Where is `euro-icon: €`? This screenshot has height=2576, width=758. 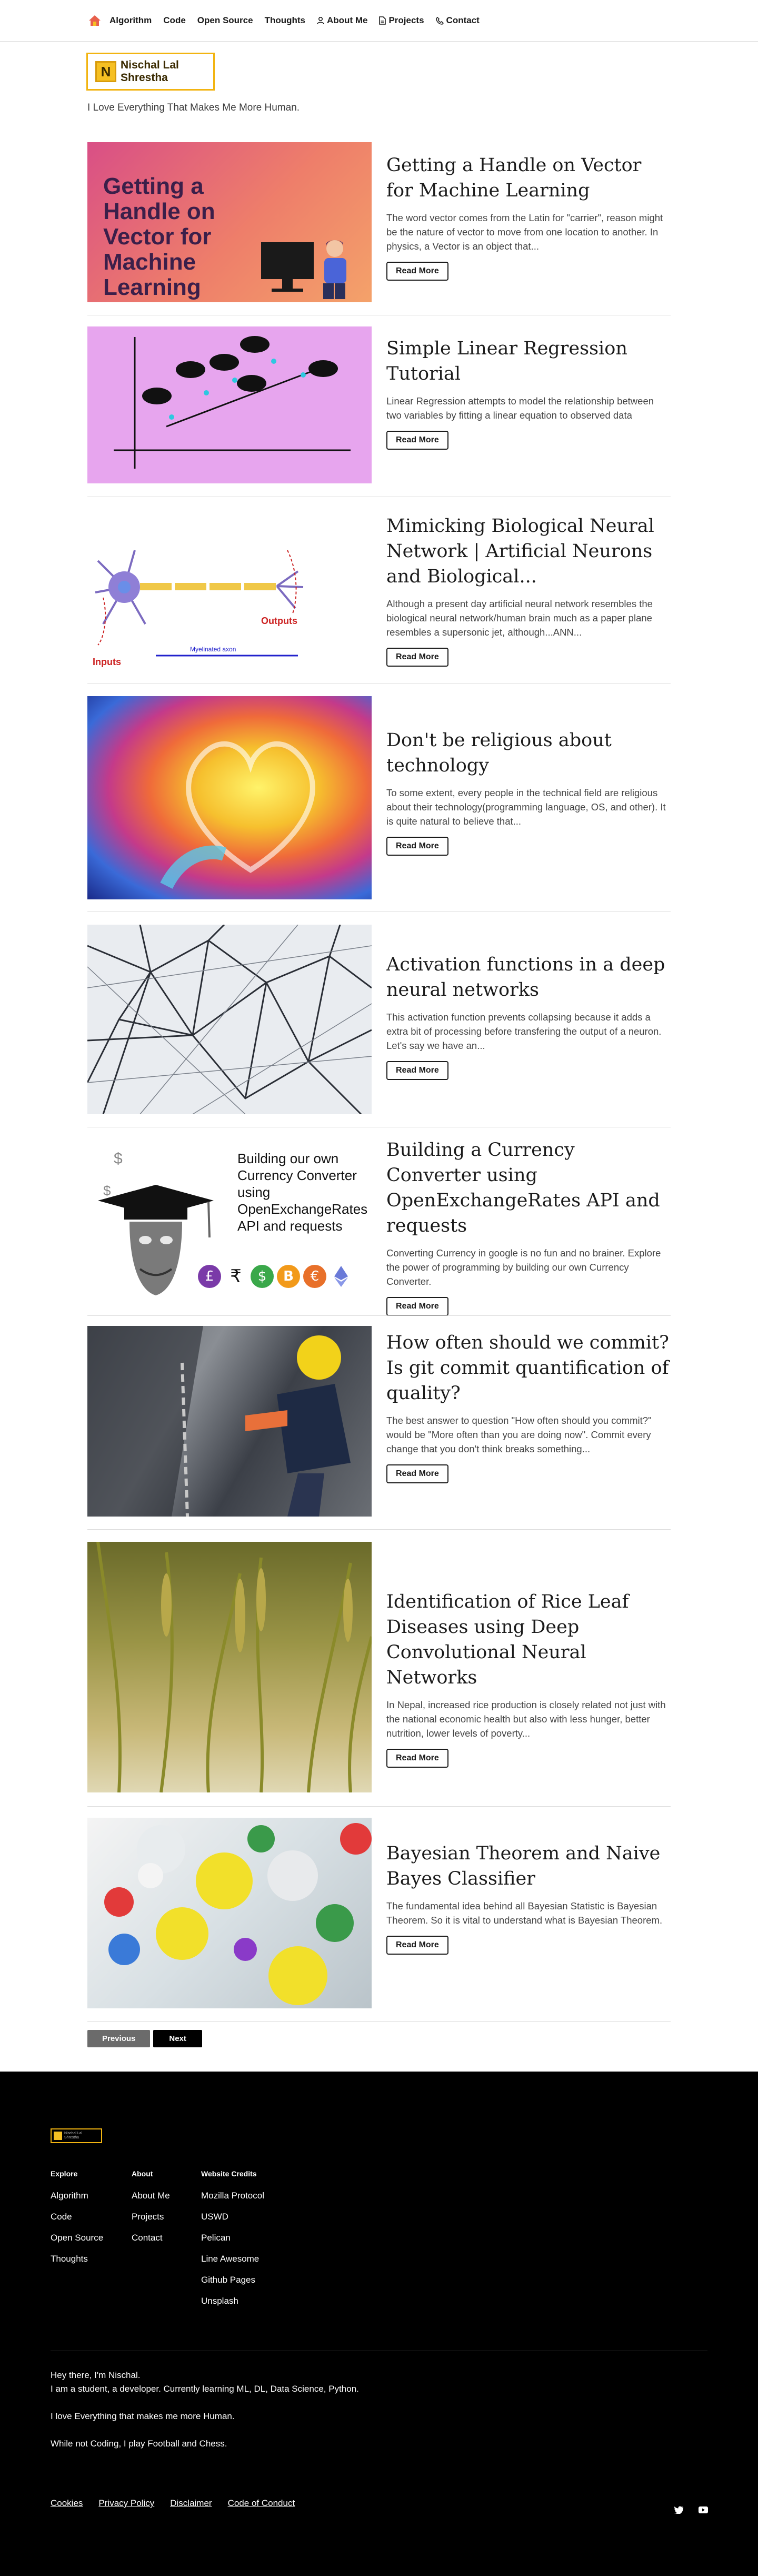 euro-icon: € is located at coordinates (314, 1276).